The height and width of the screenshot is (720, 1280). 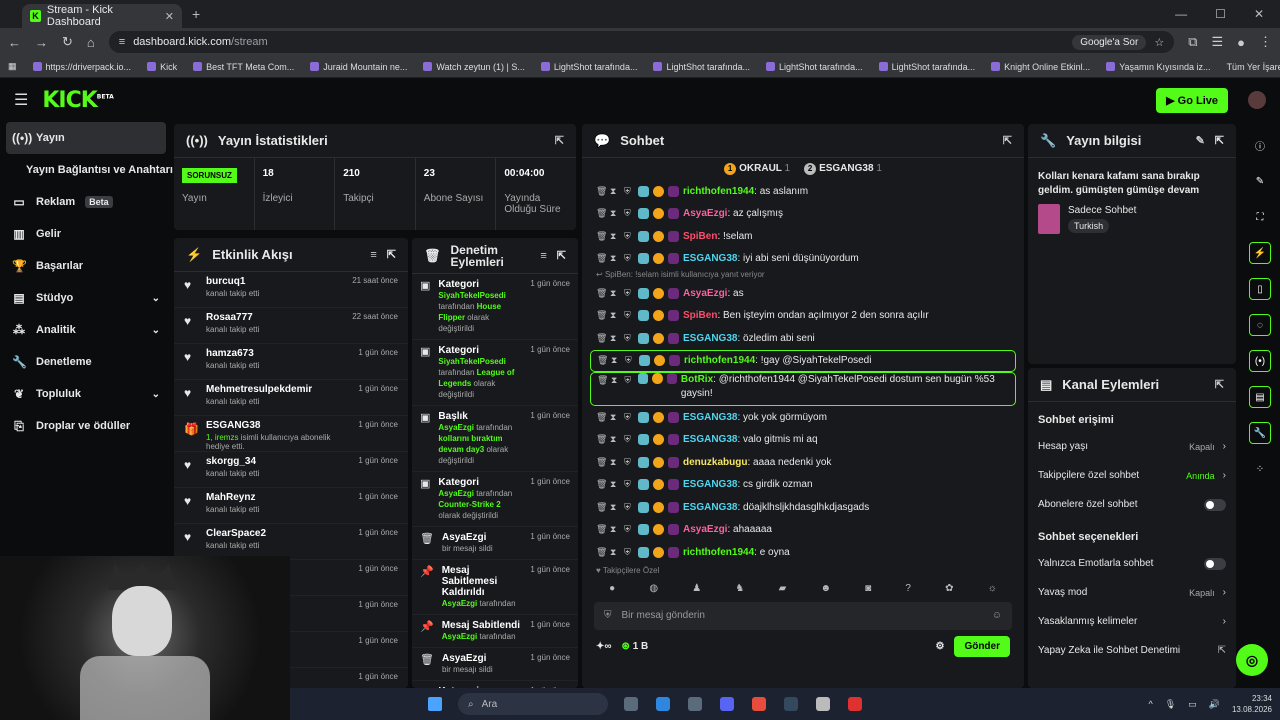 What do you see at coordinates (41, 42) in the screenshot?
I see `forward-icon: →` at bounding box center [41, 42].